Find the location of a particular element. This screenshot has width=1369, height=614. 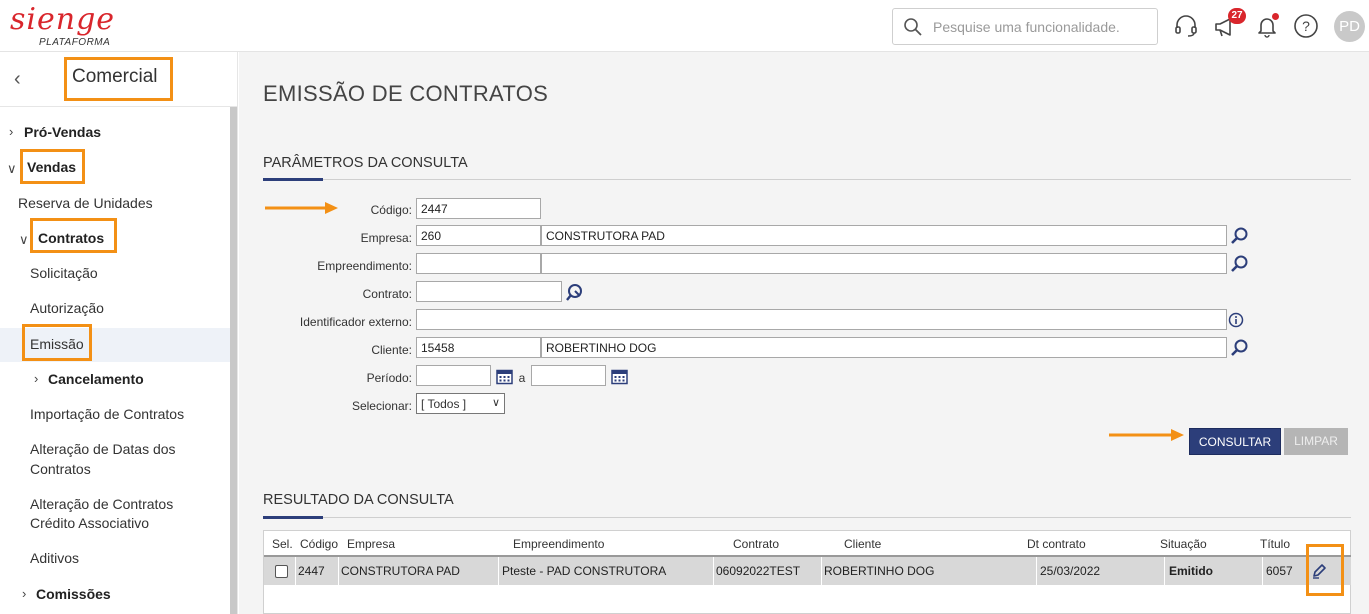

search-box is located at coordinates (1025, 26).